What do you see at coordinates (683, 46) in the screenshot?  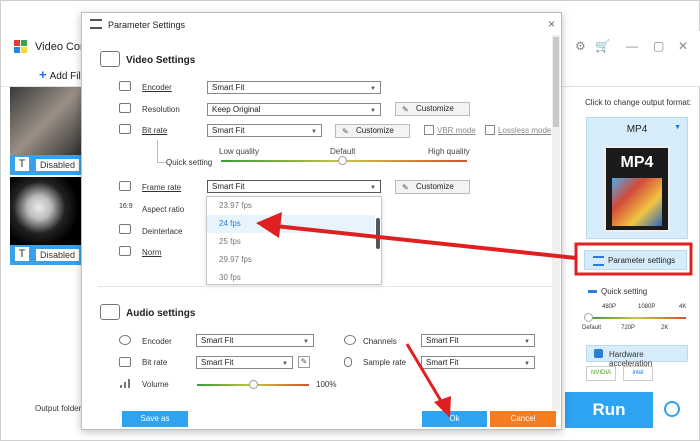 I see `close-app-icon: ✕` at bounding box center [683, 46].